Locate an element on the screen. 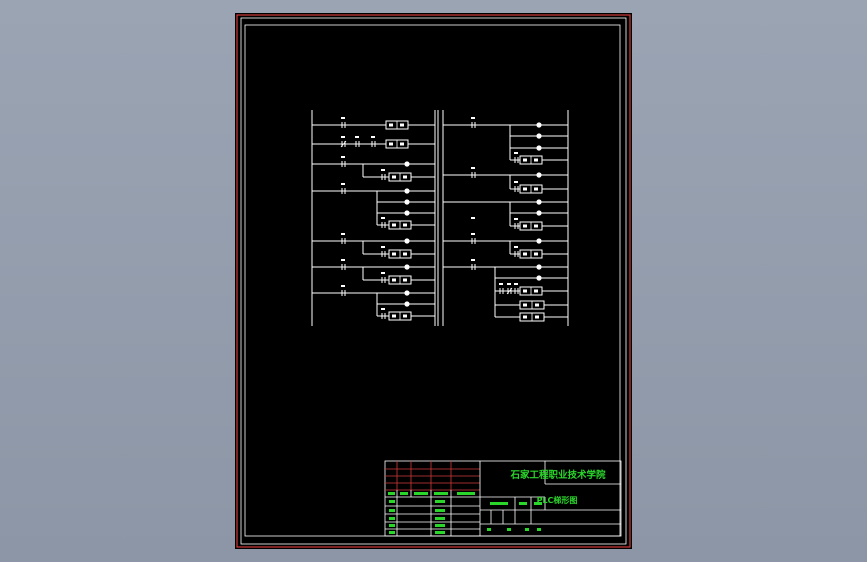  ladder-diagram-left is located at coordinates (375, 218).